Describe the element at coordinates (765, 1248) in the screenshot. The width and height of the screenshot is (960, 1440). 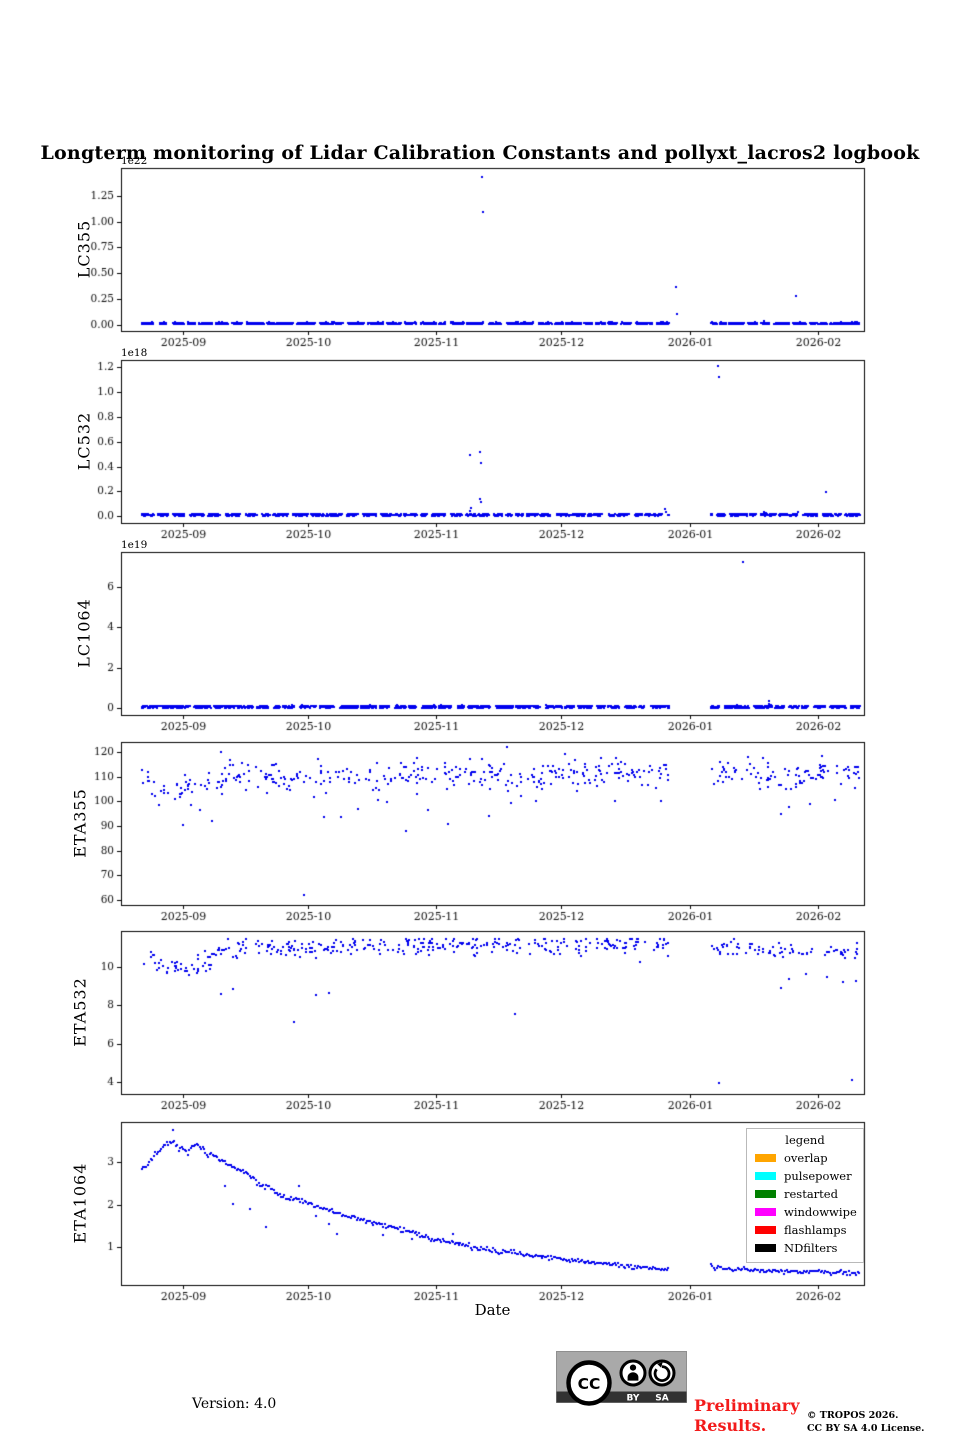
I see `NDfilters-swatch-icon` at that location.